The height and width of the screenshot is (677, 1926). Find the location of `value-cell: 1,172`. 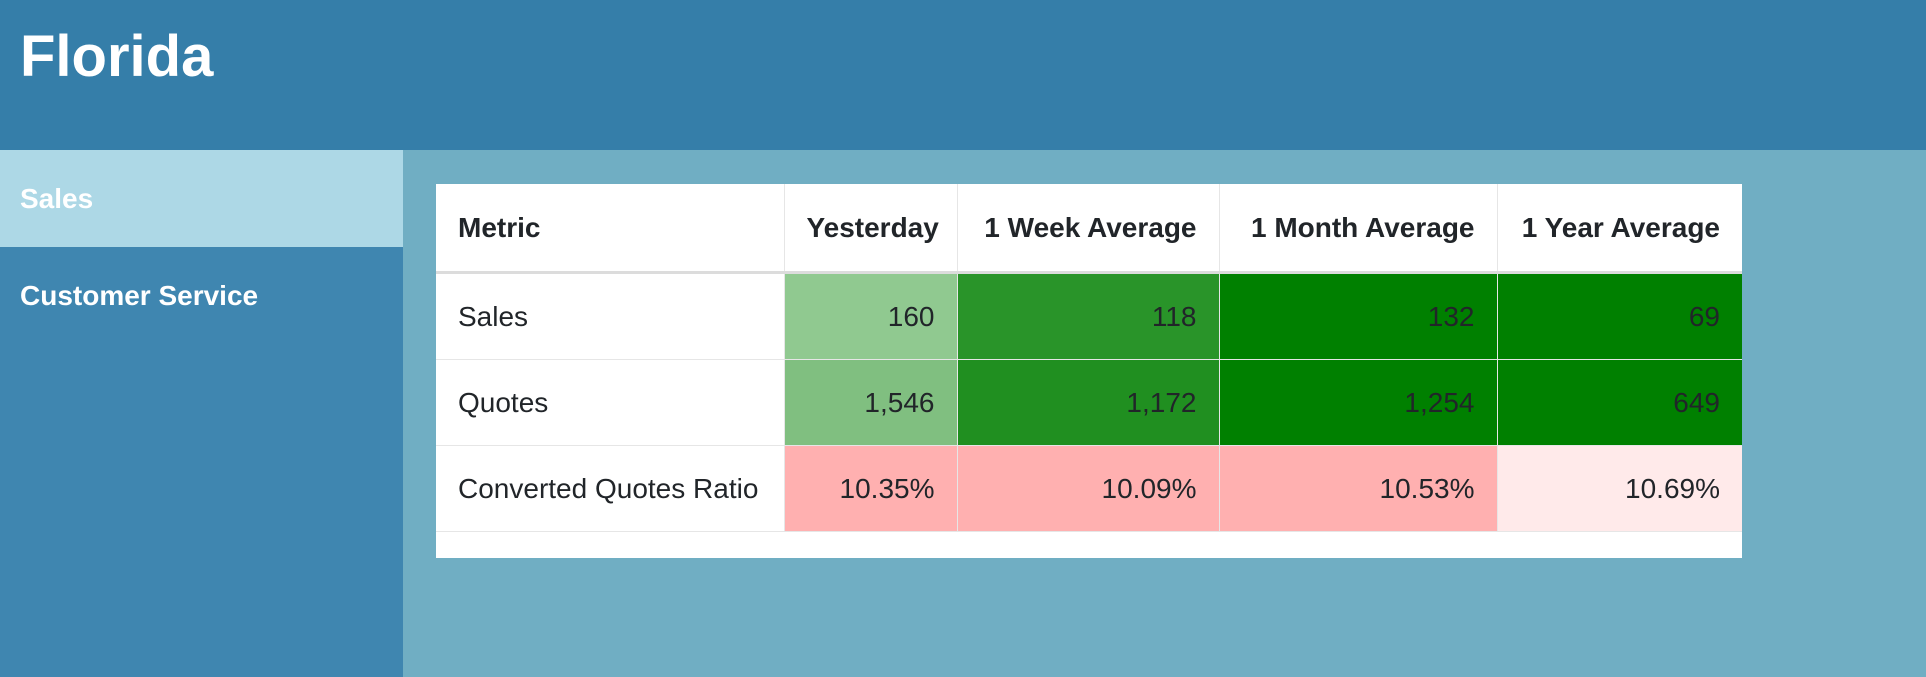

value-cell: 1,172 is located at coordinates (1088, 402).